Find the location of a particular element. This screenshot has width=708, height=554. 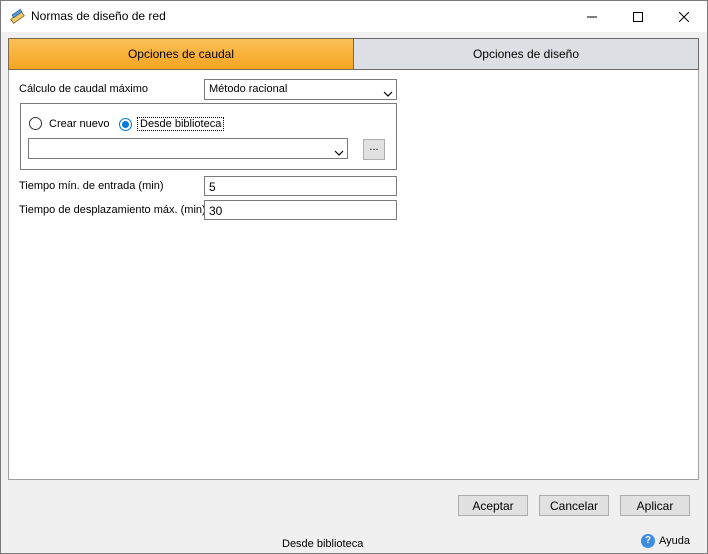

radio-from-library-circle is located at coordinates (125, 124).